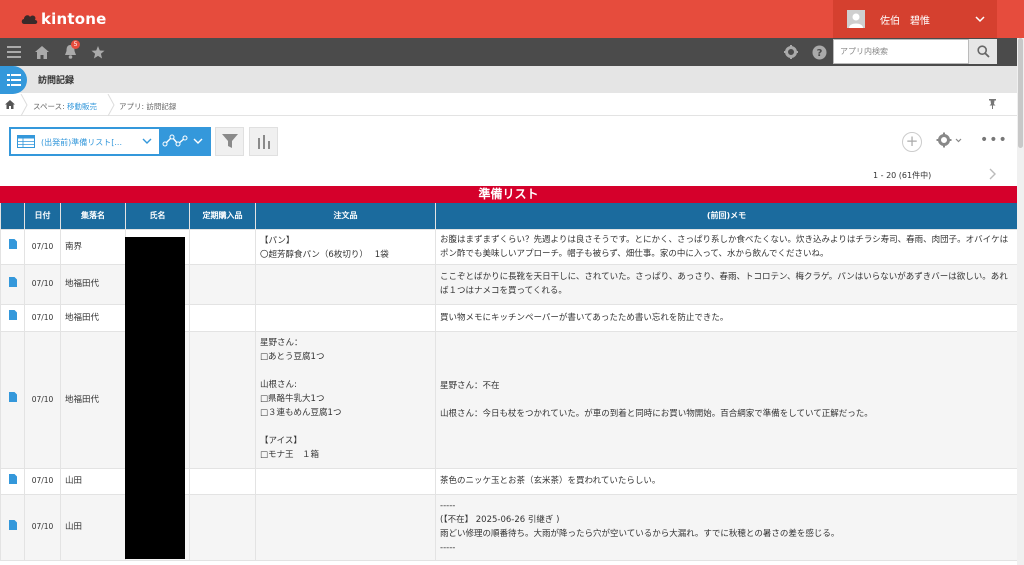  I want to click on more-options-icon: •••, so click(994, 140).